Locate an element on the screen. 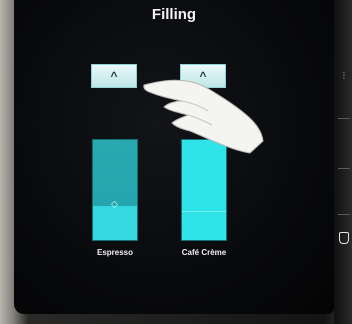  espresso-increase-button: ^ is located at coordinates (114, 76).